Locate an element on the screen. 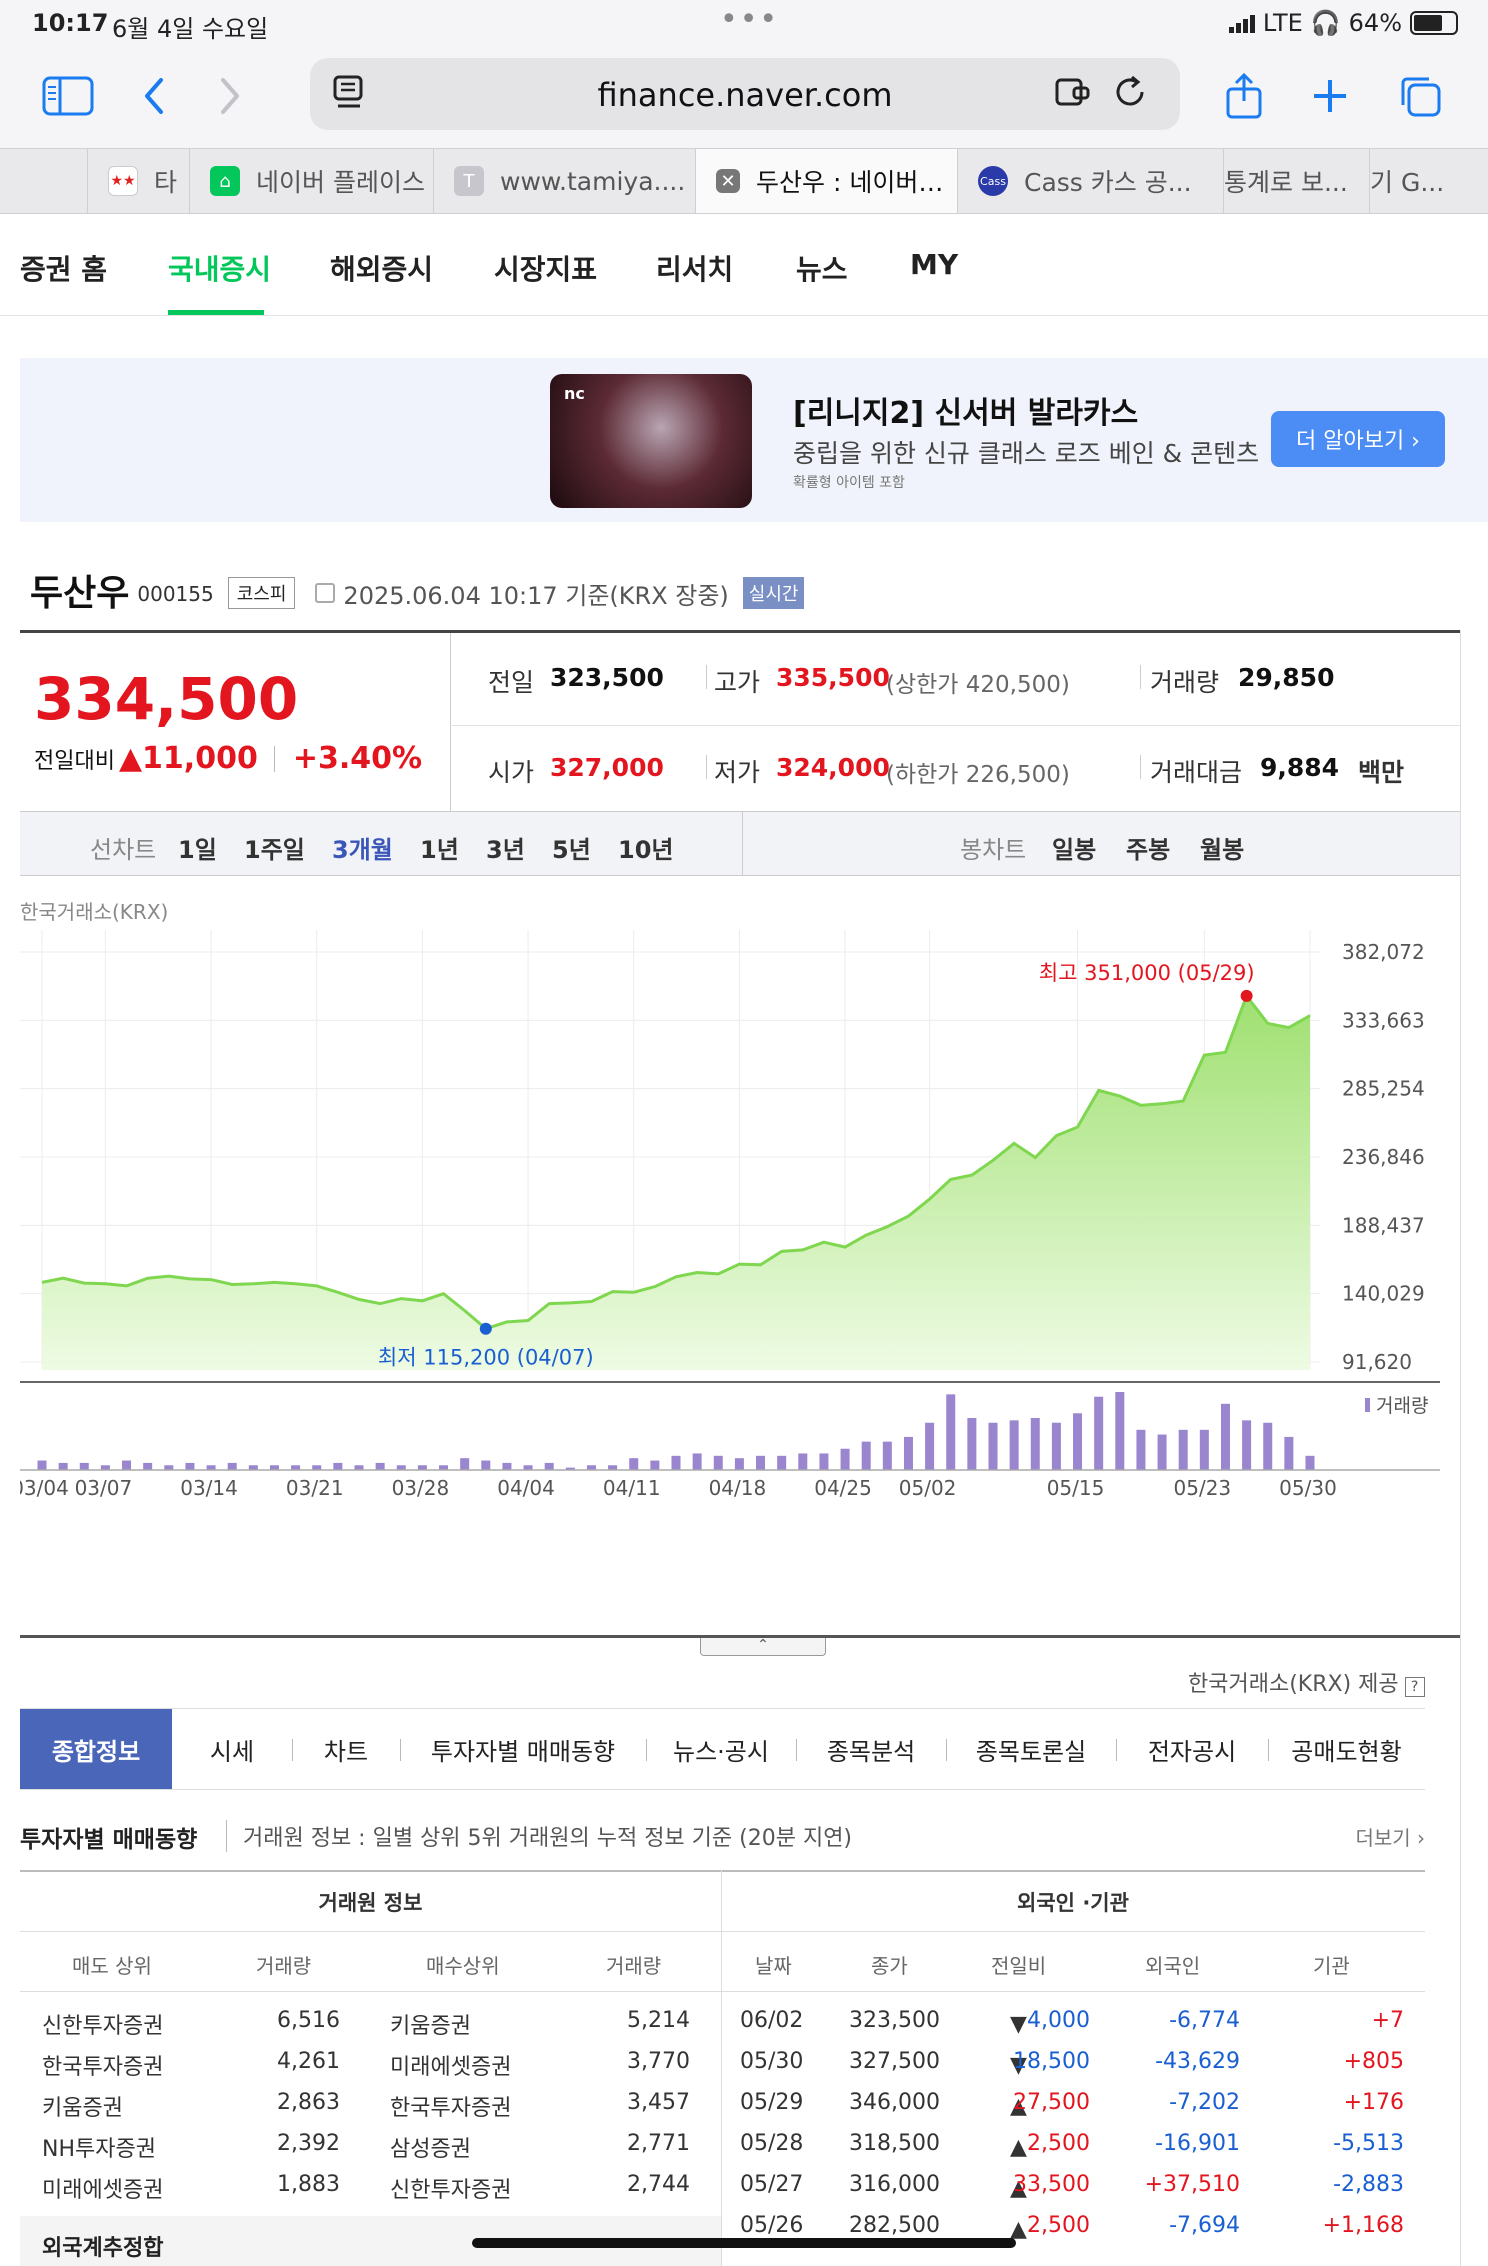  x-tick-label: 04/04 is located at coordinates (526, 1488).